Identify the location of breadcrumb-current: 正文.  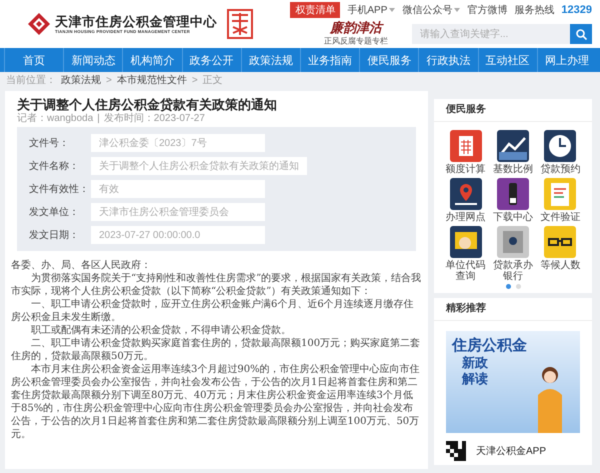
(212, 80).